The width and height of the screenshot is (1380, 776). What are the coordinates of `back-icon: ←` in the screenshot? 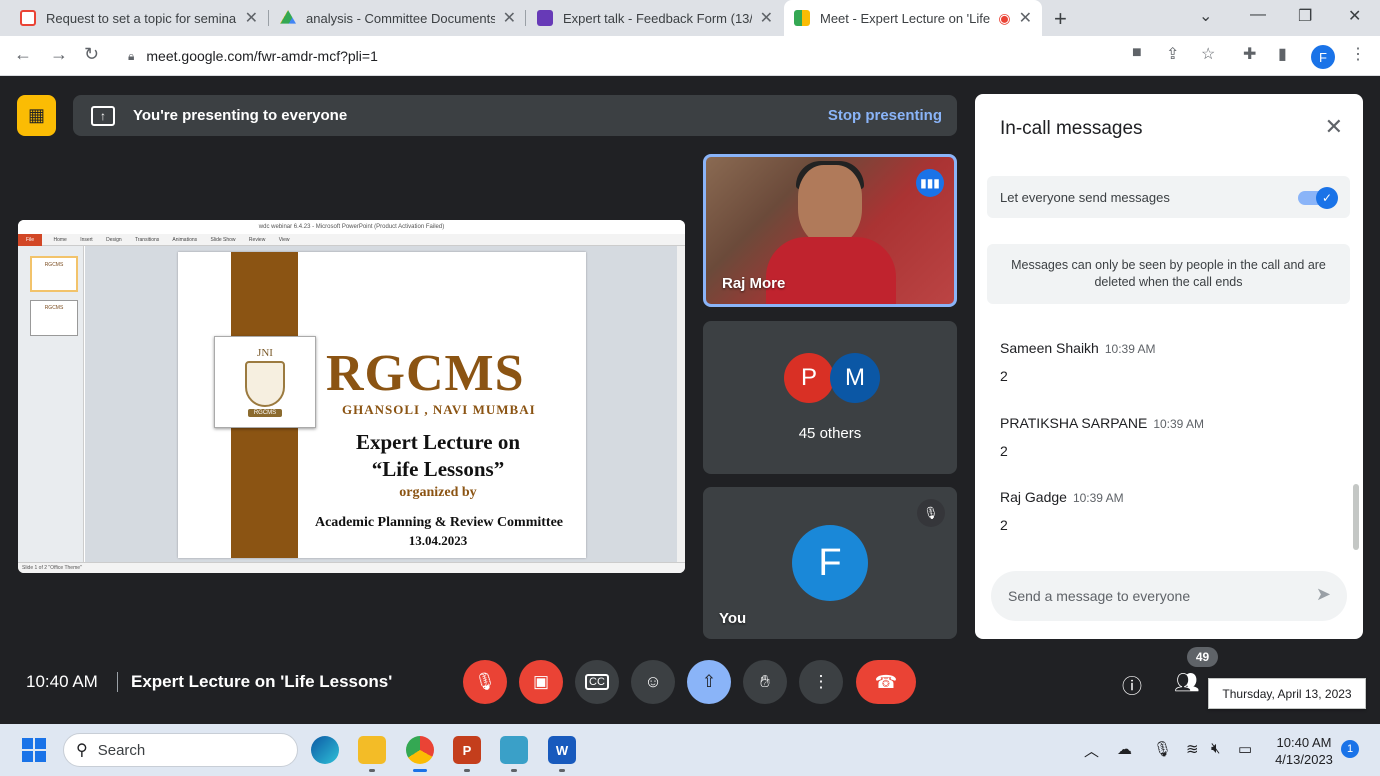 It's located at (23, 54).